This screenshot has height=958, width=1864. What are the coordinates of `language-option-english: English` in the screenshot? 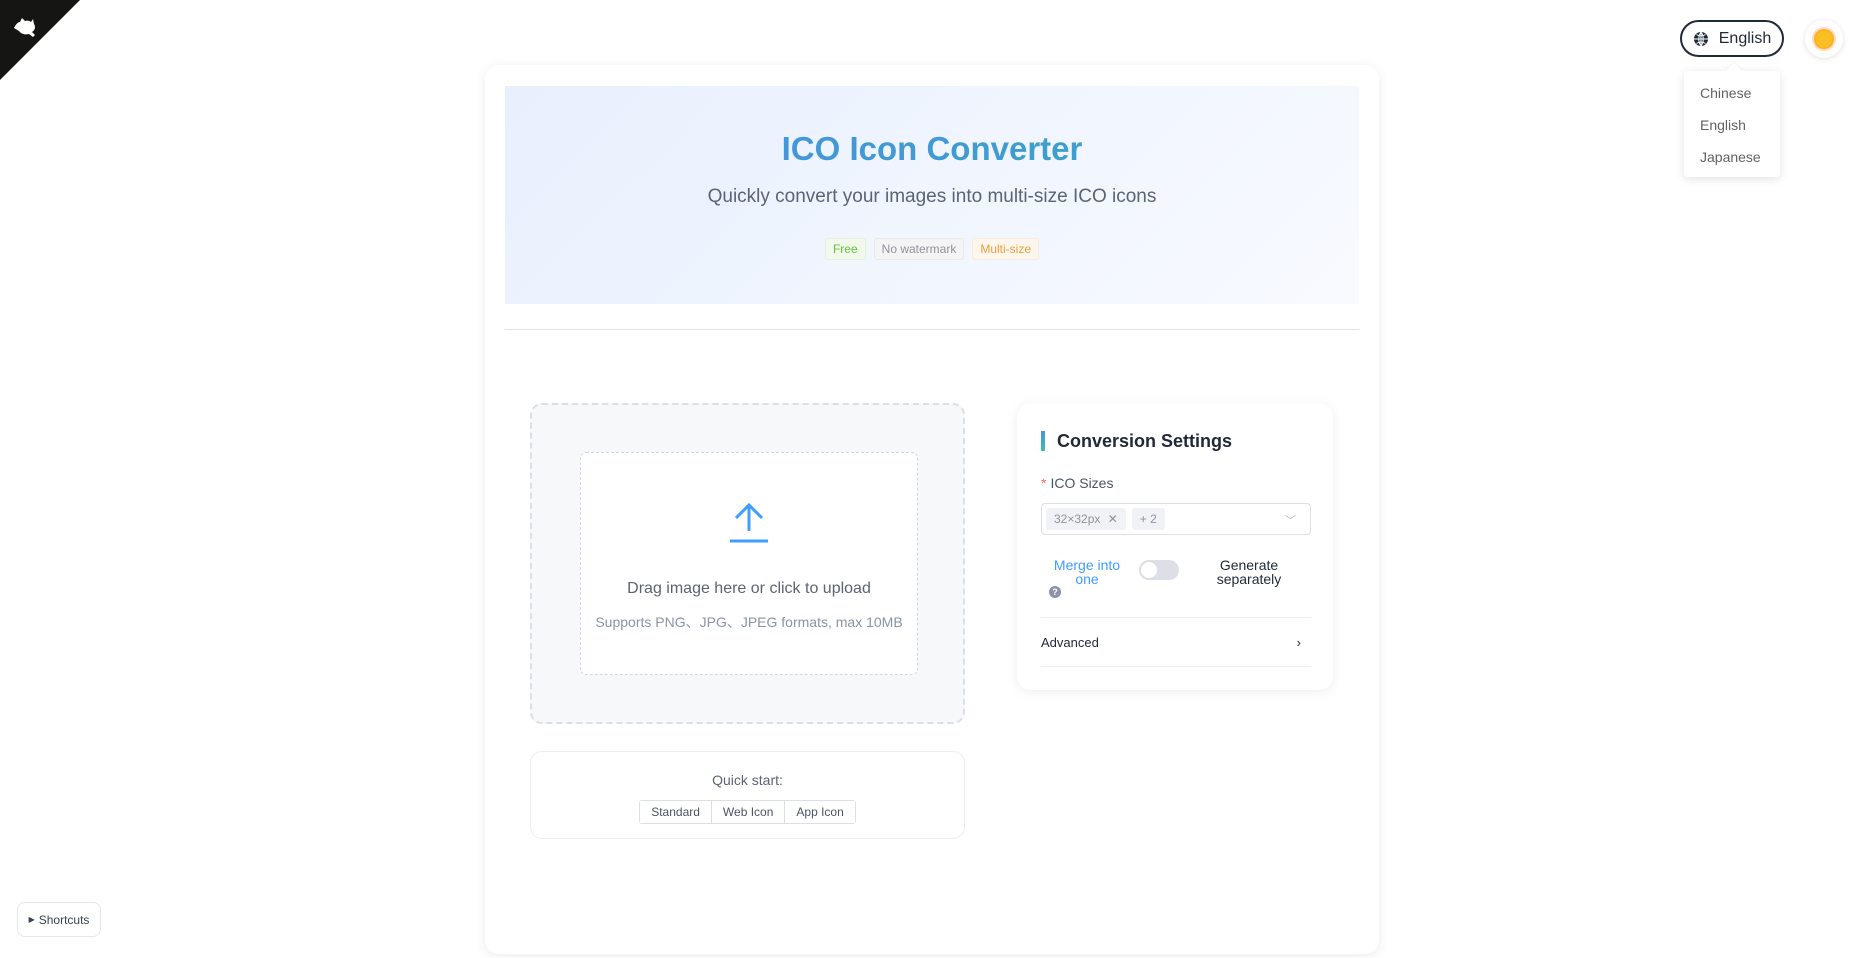 It's located at (1732, 125).